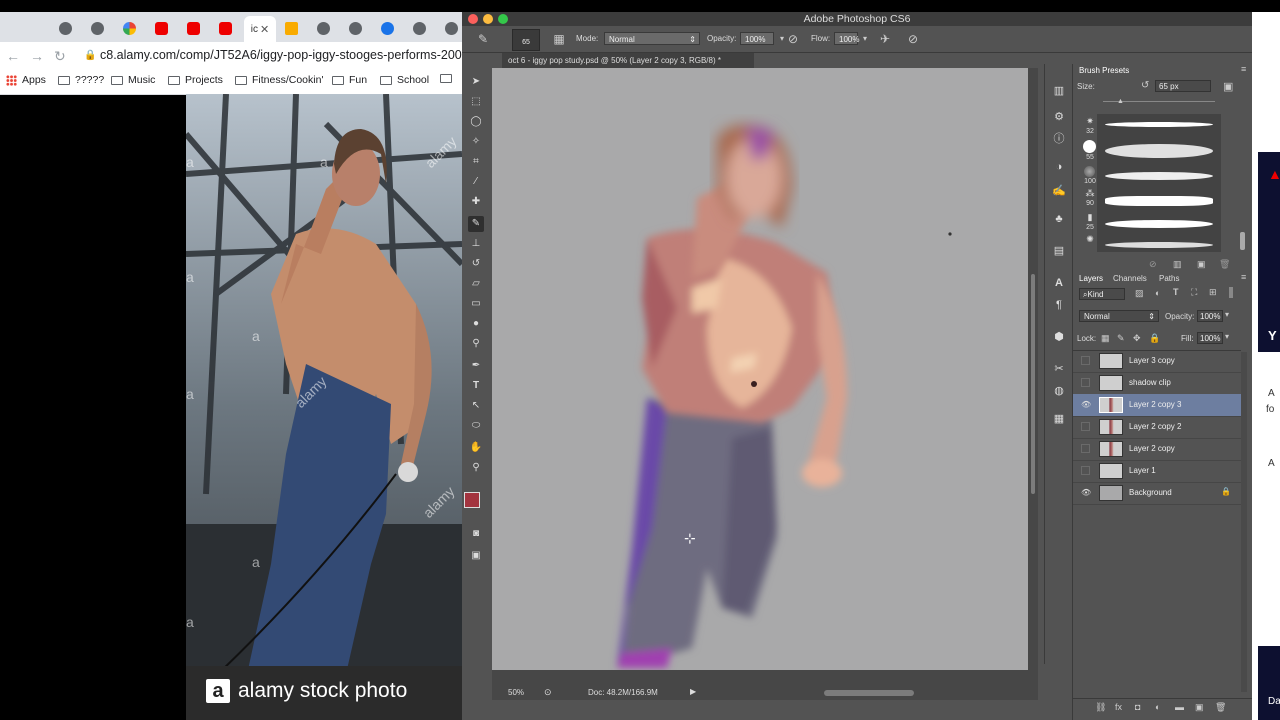 The image size is (1280, 720). What do you see at coordinates (1159, 151) in the screenshot?
I see `brush-stroke-preview` at bounding box center [1159, 151].